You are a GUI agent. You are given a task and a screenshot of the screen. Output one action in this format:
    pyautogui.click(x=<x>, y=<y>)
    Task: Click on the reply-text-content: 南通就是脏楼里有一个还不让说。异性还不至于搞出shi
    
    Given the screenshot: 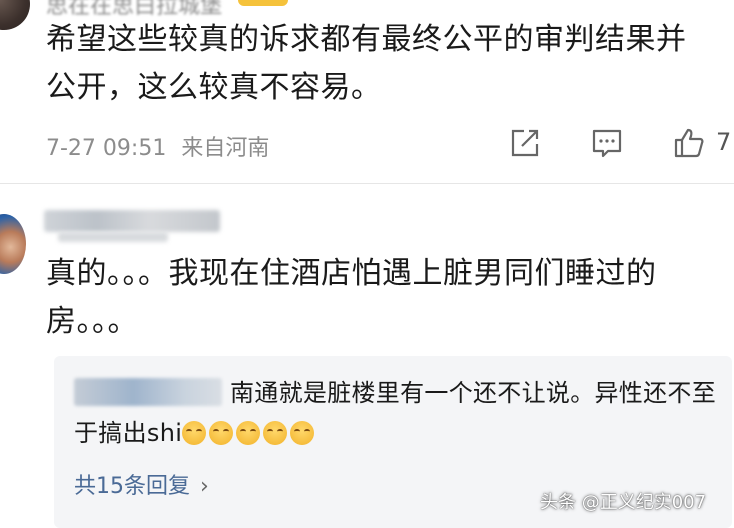 What is the action you would take?
    pyautogui.click(x=395, y=413)
    